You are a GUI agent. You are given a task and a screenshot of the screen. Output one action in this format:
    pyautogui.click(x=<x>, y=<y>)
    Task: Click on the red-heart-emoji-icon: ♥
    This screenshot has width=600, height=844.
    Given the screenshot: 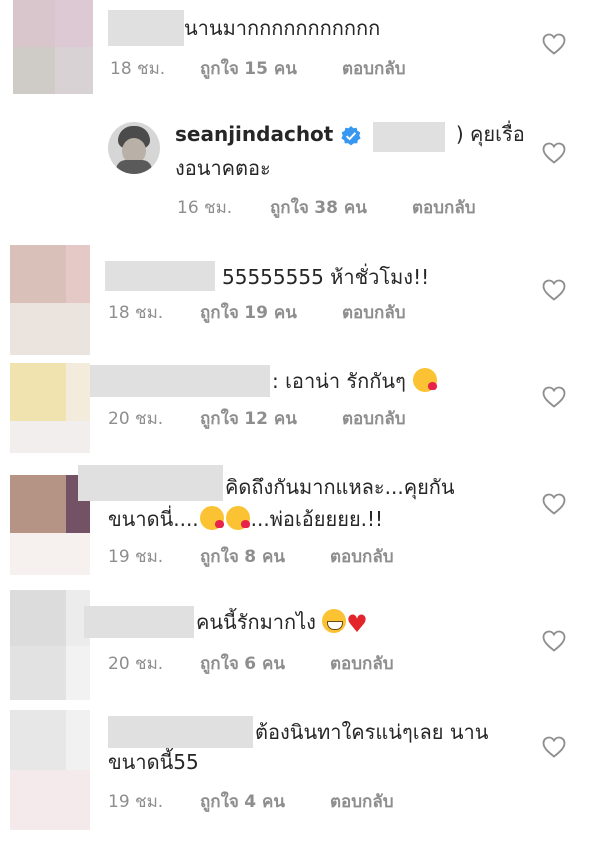 What is the action you would take?
    pyautogui.click(x=357, y=624)
    